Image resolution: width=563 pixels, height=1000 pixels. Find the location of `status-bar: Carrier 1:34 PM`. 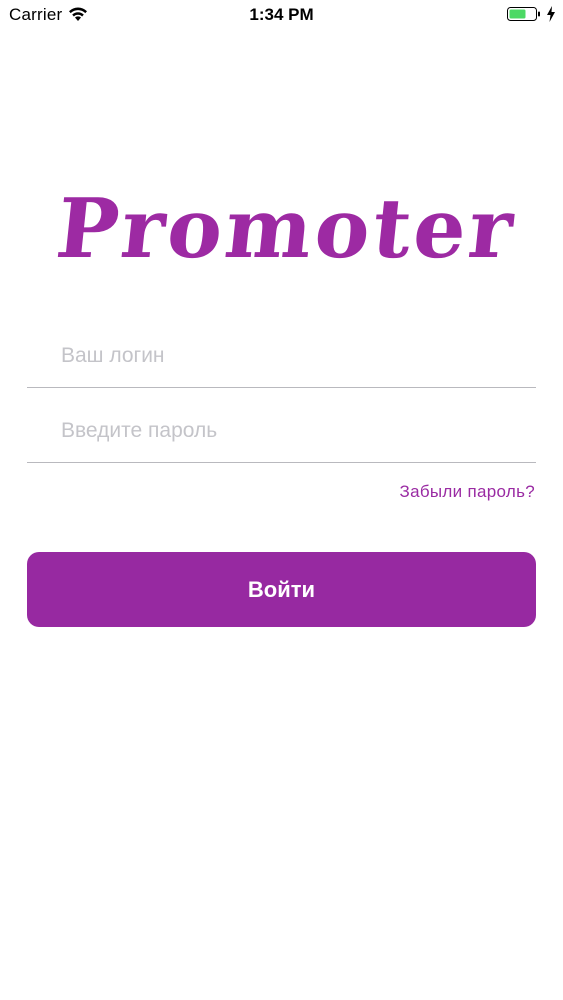

status-bar: Carrier 1:34 PM is located at coordinates (281, 15).